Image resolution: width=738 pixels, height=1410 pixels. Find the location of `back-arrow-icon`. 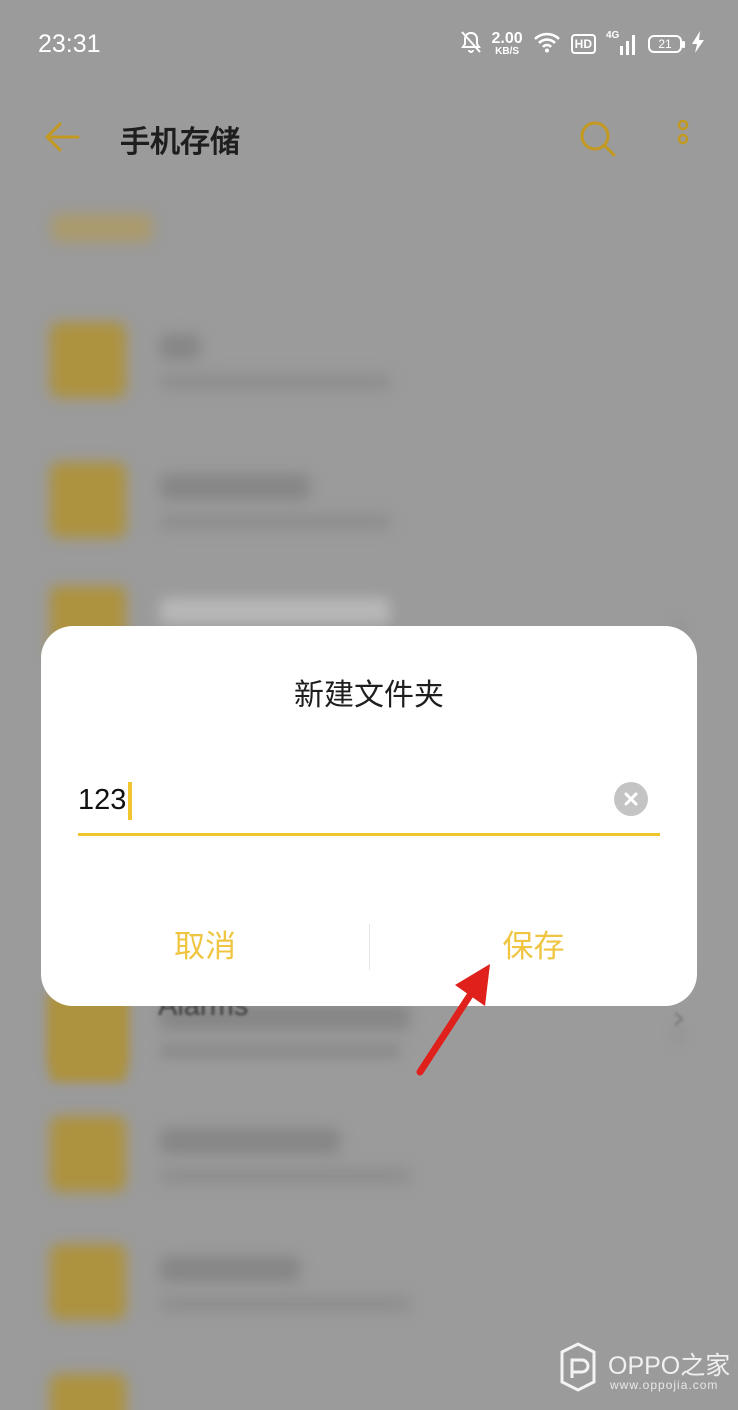

back-arrow-icon is located at coordinates (62, 139).